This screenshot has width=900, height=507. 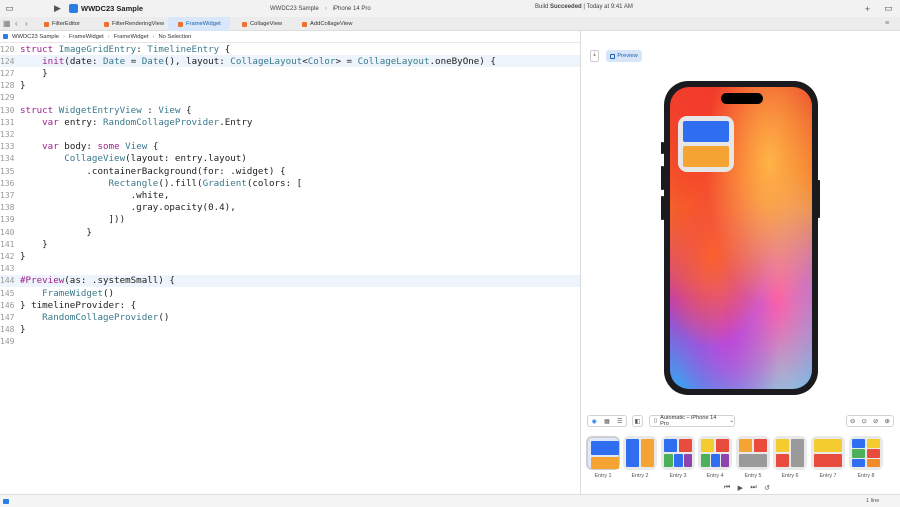 I want to click on debug-area-icon, so click(x=6, y=501).